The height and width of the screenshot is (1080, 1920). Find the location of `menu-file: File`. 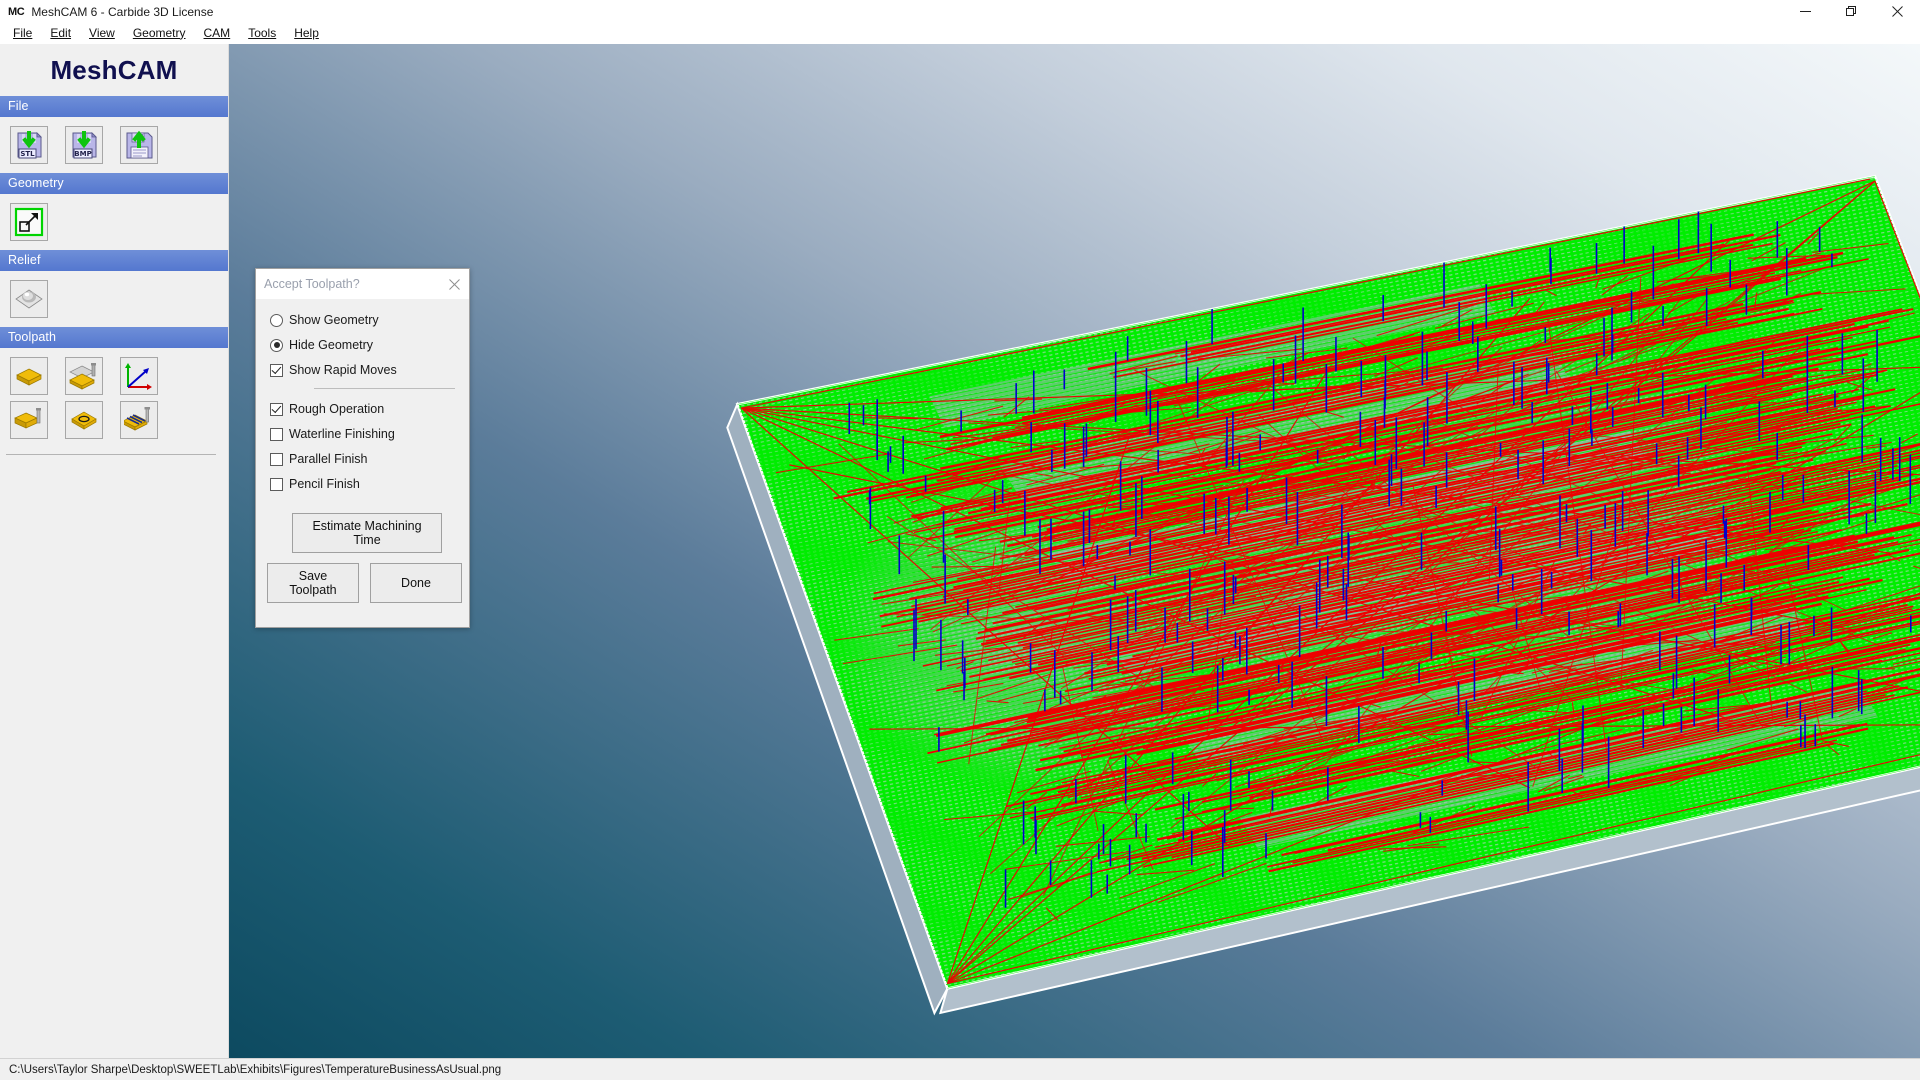

menu-file: File is located at coordinates (22, 33).